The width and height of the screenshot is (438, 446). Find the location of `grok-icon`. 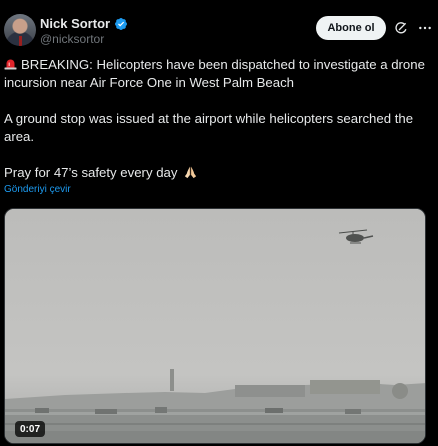

grok-icon is located at coordinates (401, 28).